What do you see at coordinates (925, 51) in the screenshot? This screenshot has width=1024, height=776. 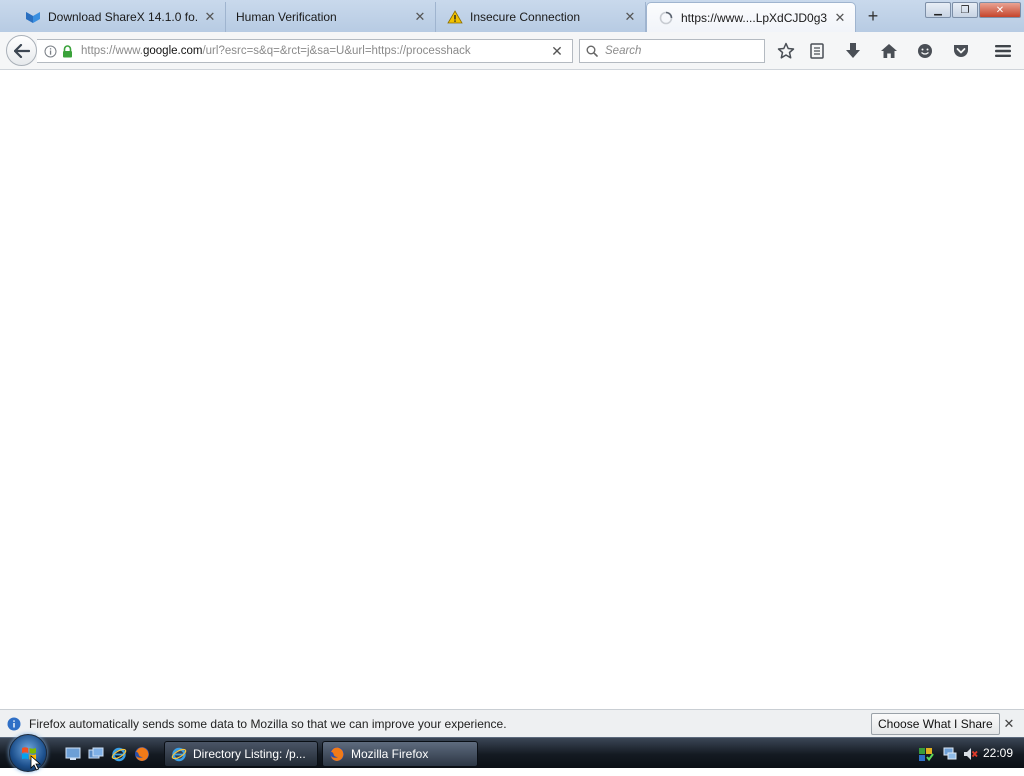 I see `hello-chat-icon` at bounding box center [925, 51].